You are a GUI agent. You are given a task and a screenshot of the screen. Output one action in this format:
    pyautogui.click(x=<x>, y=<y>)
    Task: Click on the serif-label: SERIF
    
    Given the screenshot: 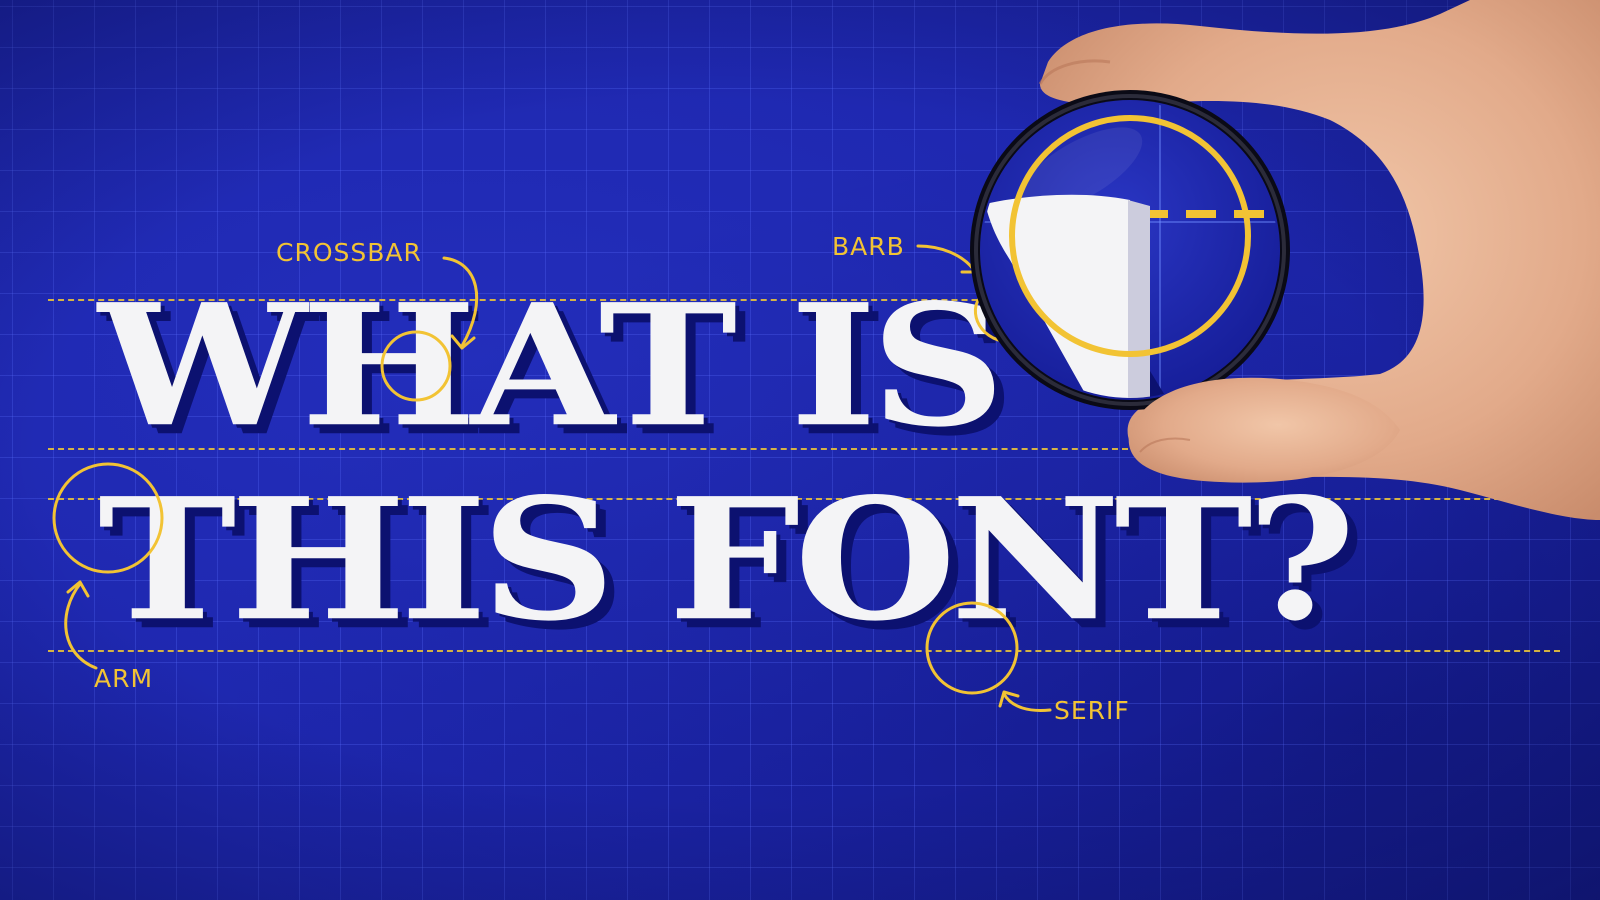 What is the action you would take?
    pyautogui.click(x=1092, y=710)
    